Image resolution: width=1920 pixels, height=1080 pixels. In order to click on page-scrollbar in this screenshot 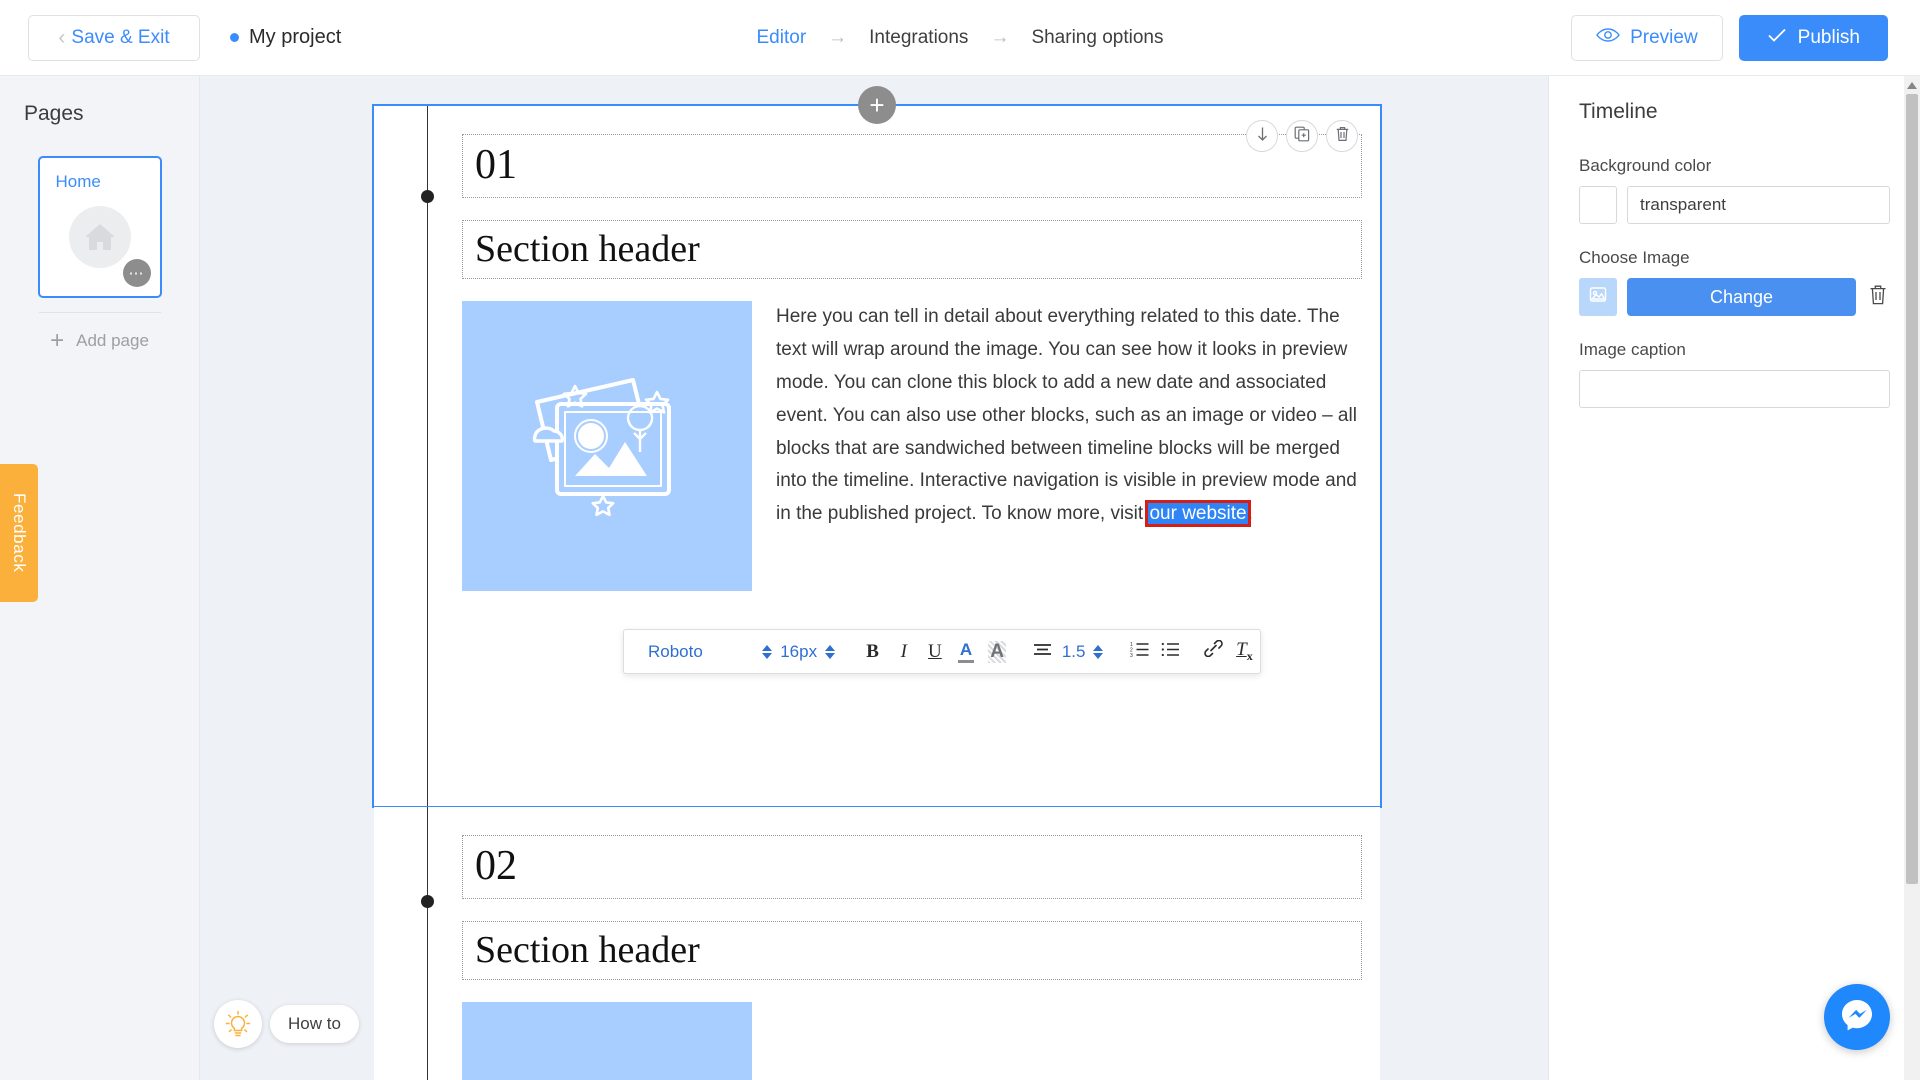, I will do `click(1912, 578)`.